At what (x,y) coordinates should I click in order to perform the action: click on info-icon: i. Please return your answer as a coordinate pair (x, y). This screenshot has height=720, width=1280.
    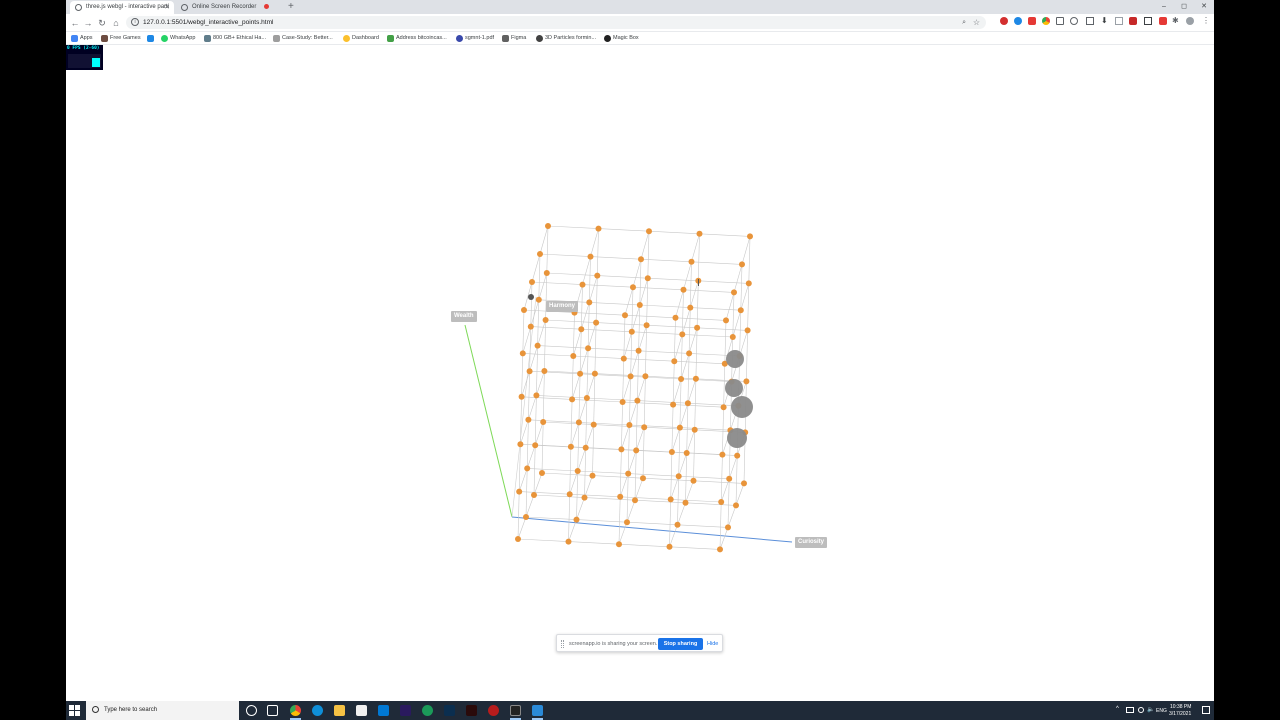
    Looking at the image, I should click on (135, 22).